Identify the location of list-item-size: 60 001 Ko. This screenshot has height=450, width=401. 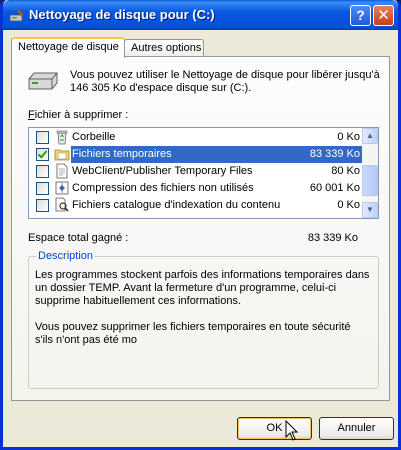
(334, 188).